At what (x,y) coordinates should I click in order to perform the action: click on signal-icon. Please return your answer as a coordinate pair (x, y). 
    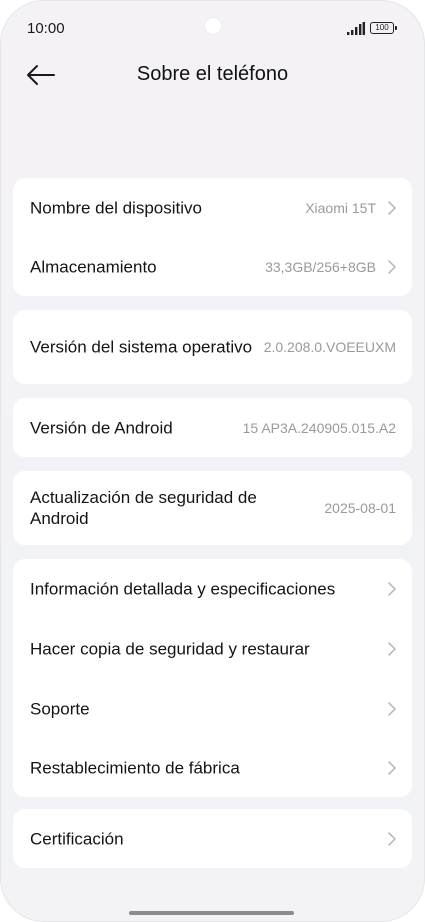
    Looking at the image, I should click on (356, 28).